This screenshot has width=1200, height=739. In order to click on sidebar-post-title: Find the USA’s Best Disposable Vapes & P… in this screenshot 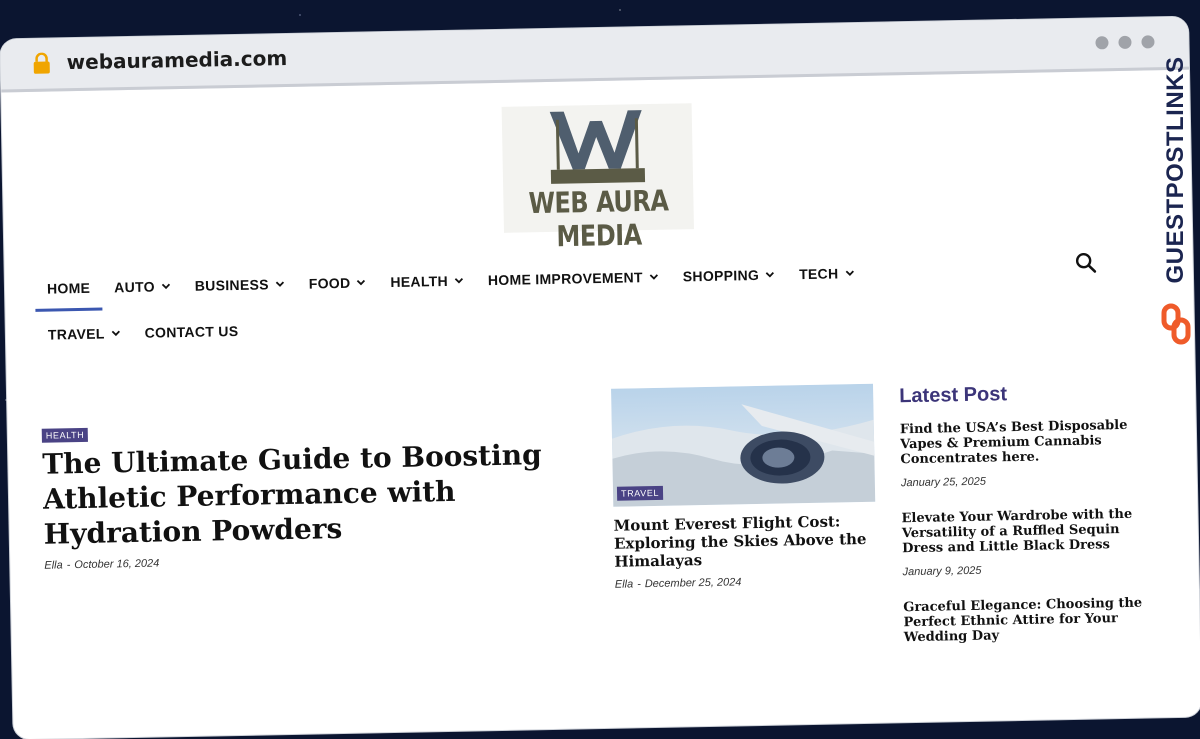, I will do `click(1020, 442)`.